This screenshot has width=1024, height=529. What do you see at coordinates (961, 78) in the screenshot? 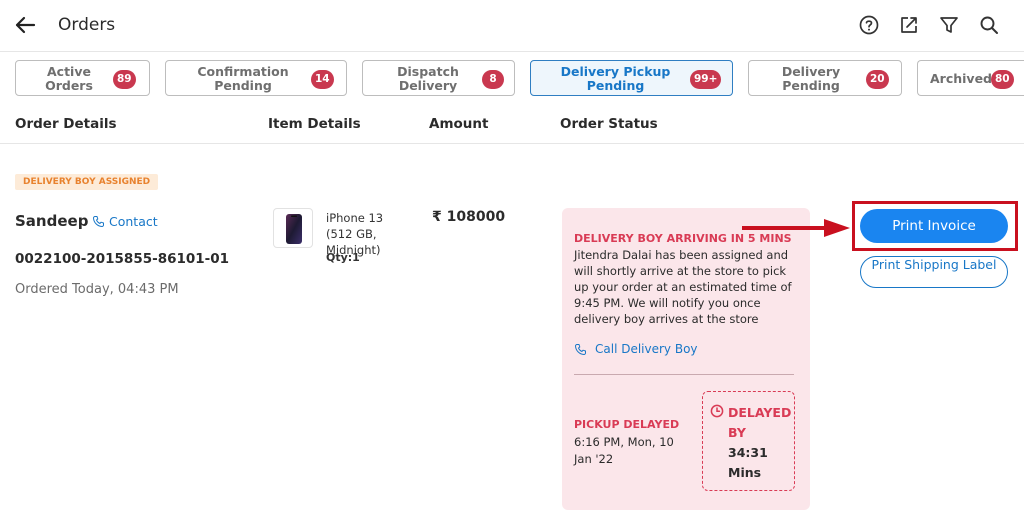
I see `tab-label: Archived` at bounding box center [961, 78].